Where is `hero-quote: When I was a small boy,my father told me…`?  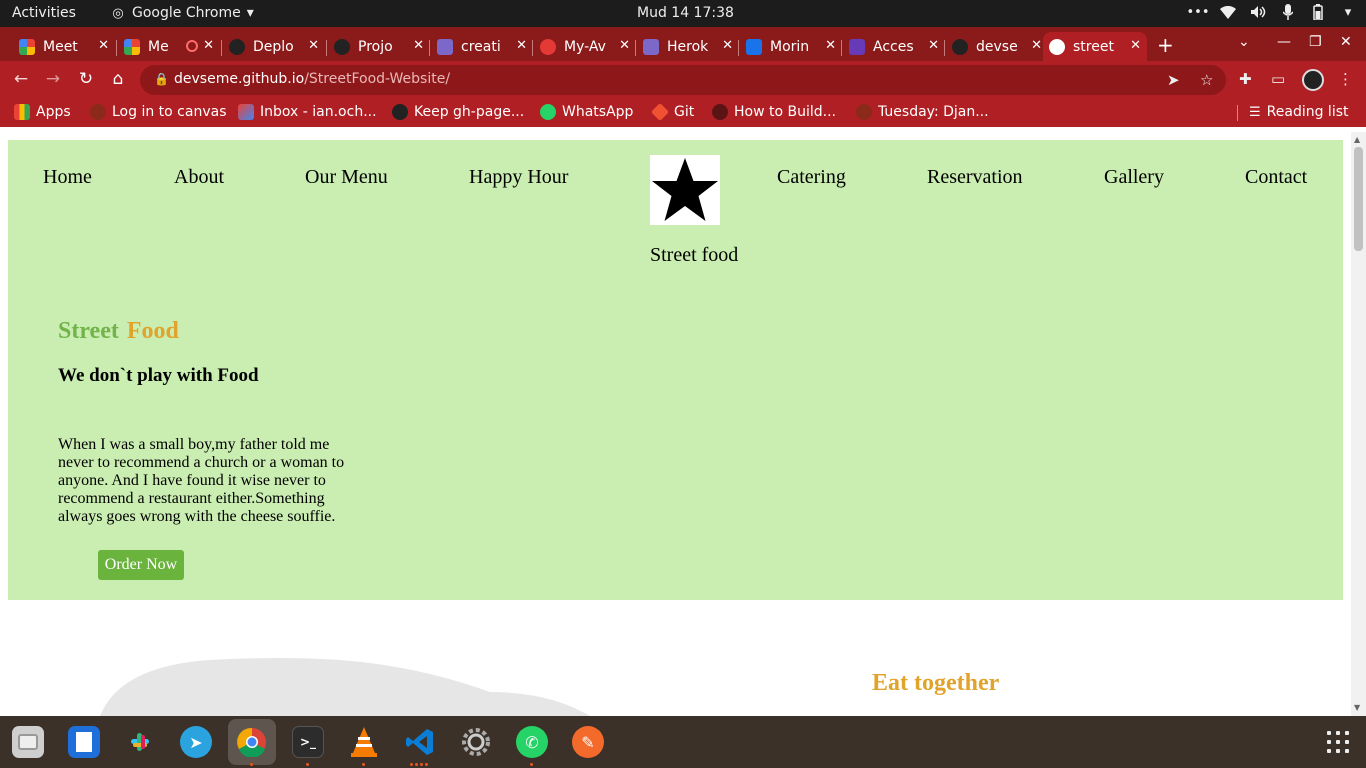 hero-quote: When I was a small boy,my father told me… is located at coordinates (201, 480).